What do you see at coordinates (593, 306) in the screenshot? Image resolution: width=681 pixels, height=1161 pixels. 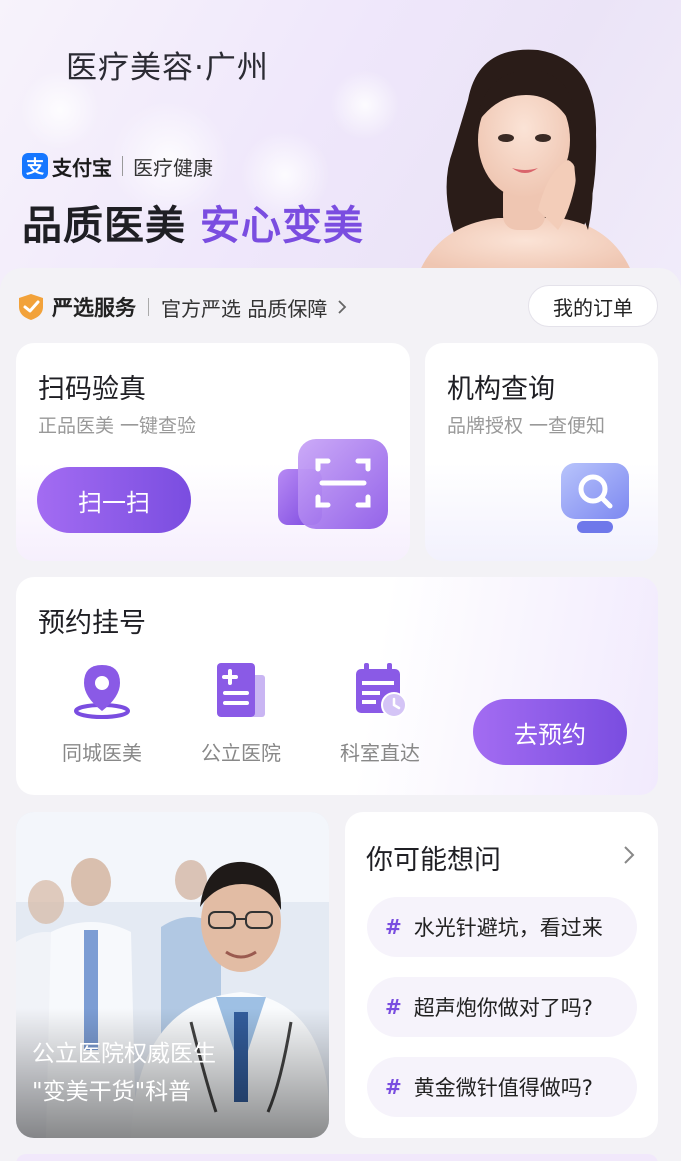 I see `my-orders-button: 我的订单` at bounding box center [593, 306].